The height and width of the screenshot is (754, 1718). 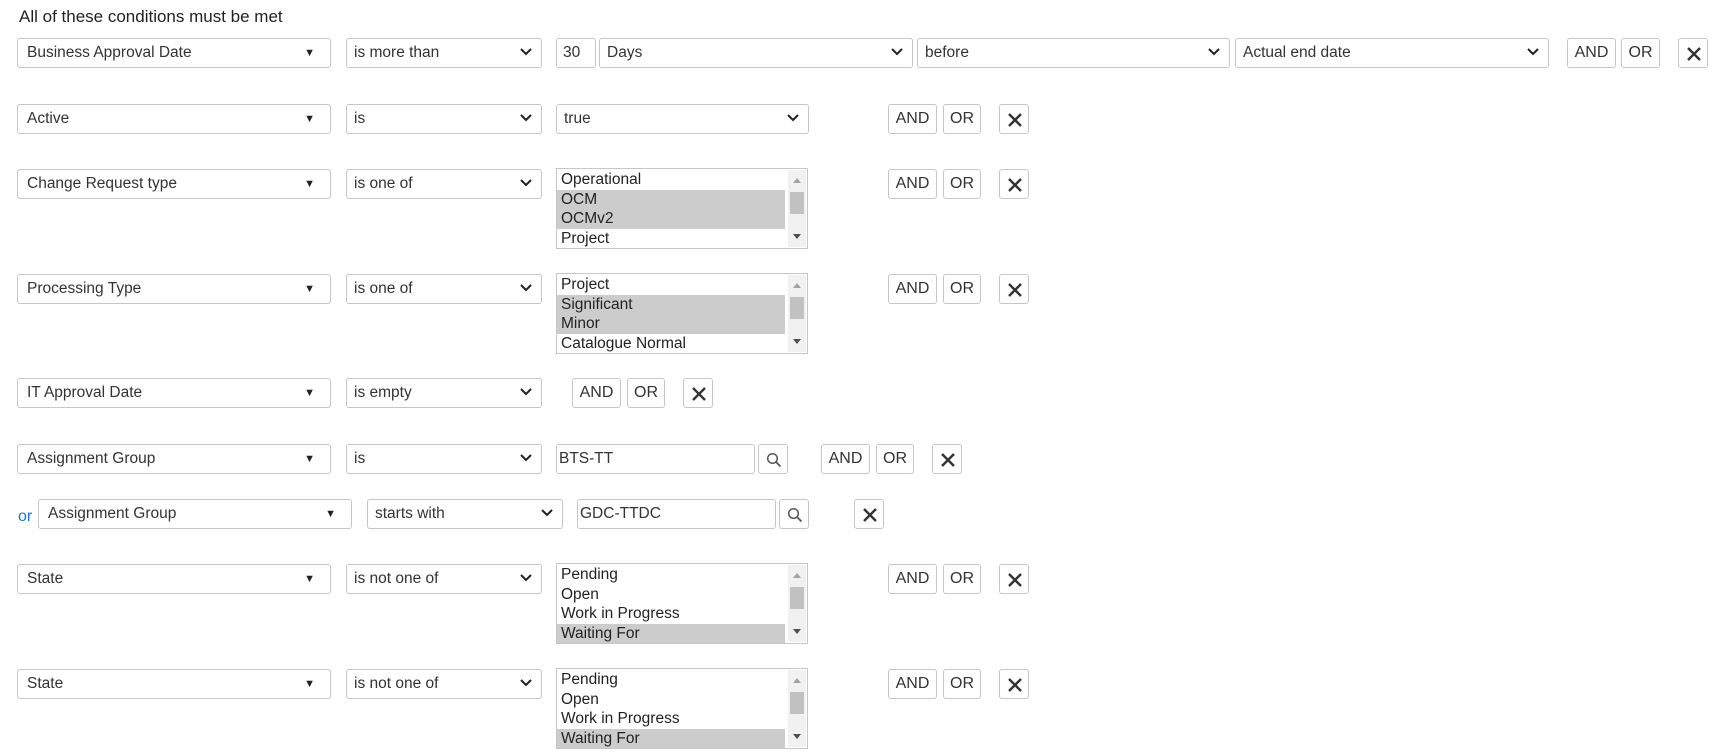 I want to click on listbox-option-selected: OCMv2, so click(x=671, y=219).